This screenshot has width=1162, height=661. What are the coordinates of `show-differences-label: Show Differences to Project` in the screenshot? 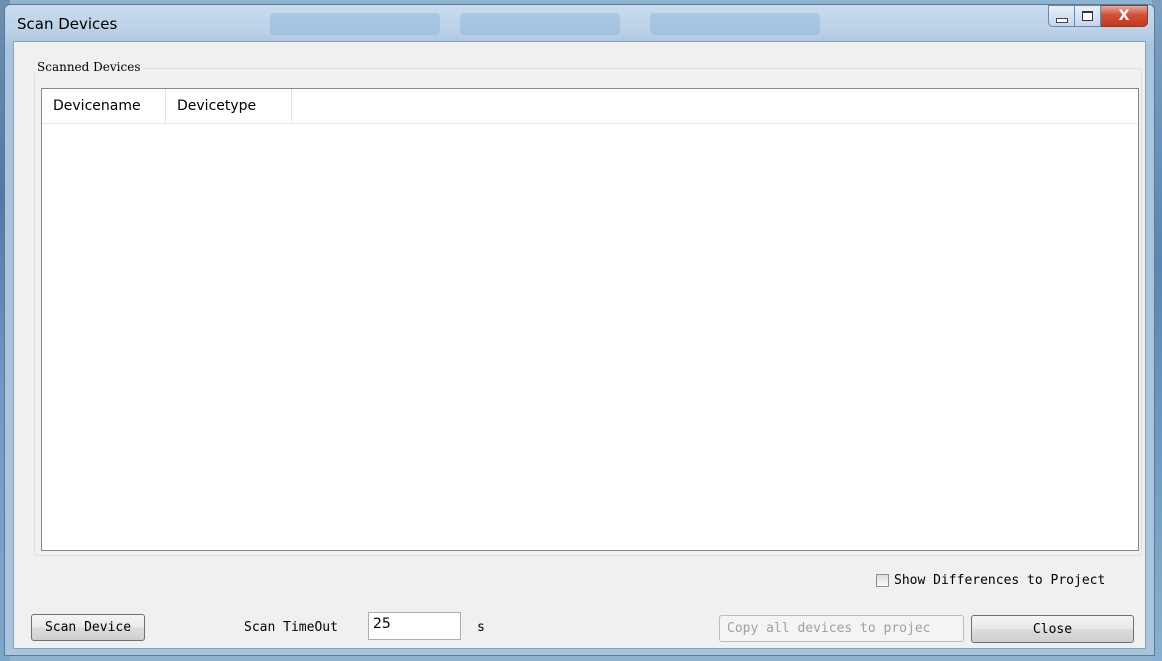 It's located at (999, 580).